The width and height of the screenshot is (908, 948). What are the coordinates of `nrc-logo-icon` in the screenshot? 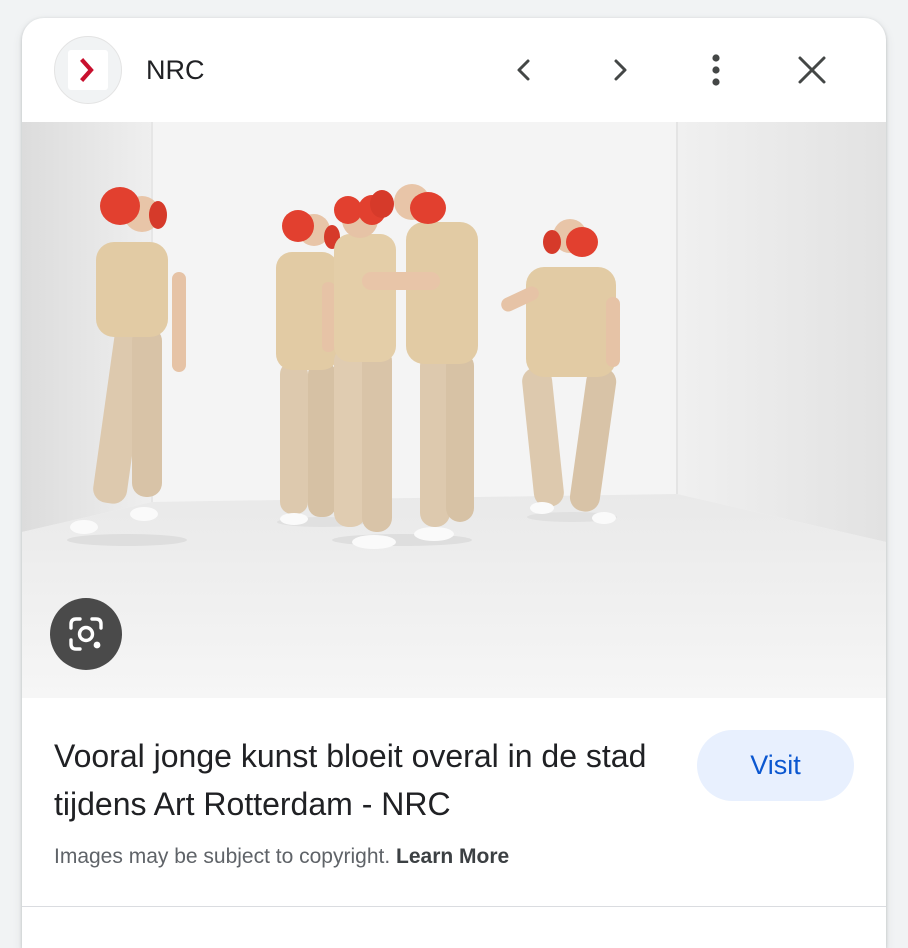 It's located at (88, 70).